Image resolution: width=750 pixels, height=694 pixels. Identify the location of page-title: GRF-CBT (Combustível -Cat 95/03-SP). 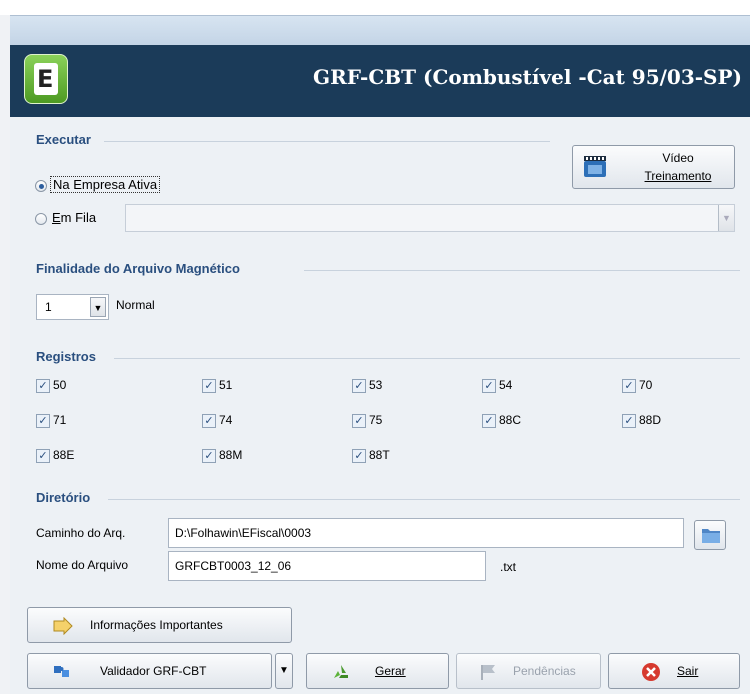
(527, 77).